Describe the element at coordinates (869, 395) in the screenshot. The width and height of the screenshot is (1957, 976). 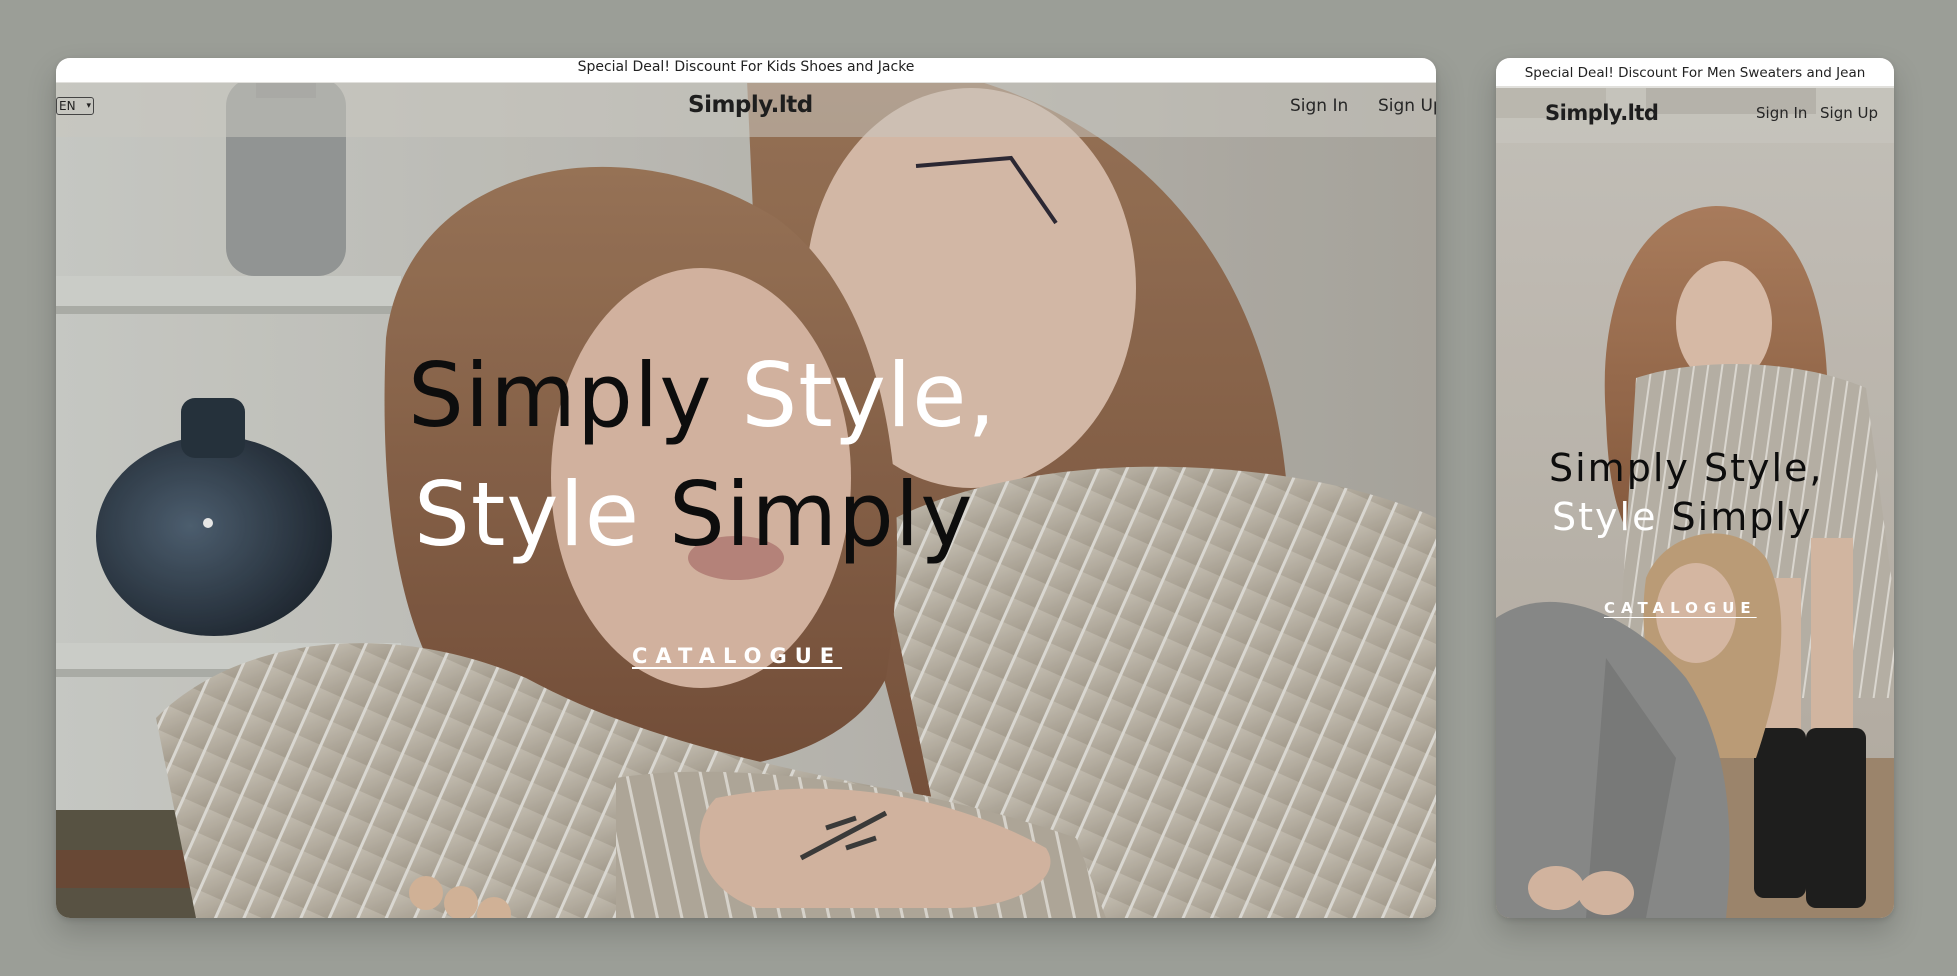
I see `hero-word: Style,` at that location.